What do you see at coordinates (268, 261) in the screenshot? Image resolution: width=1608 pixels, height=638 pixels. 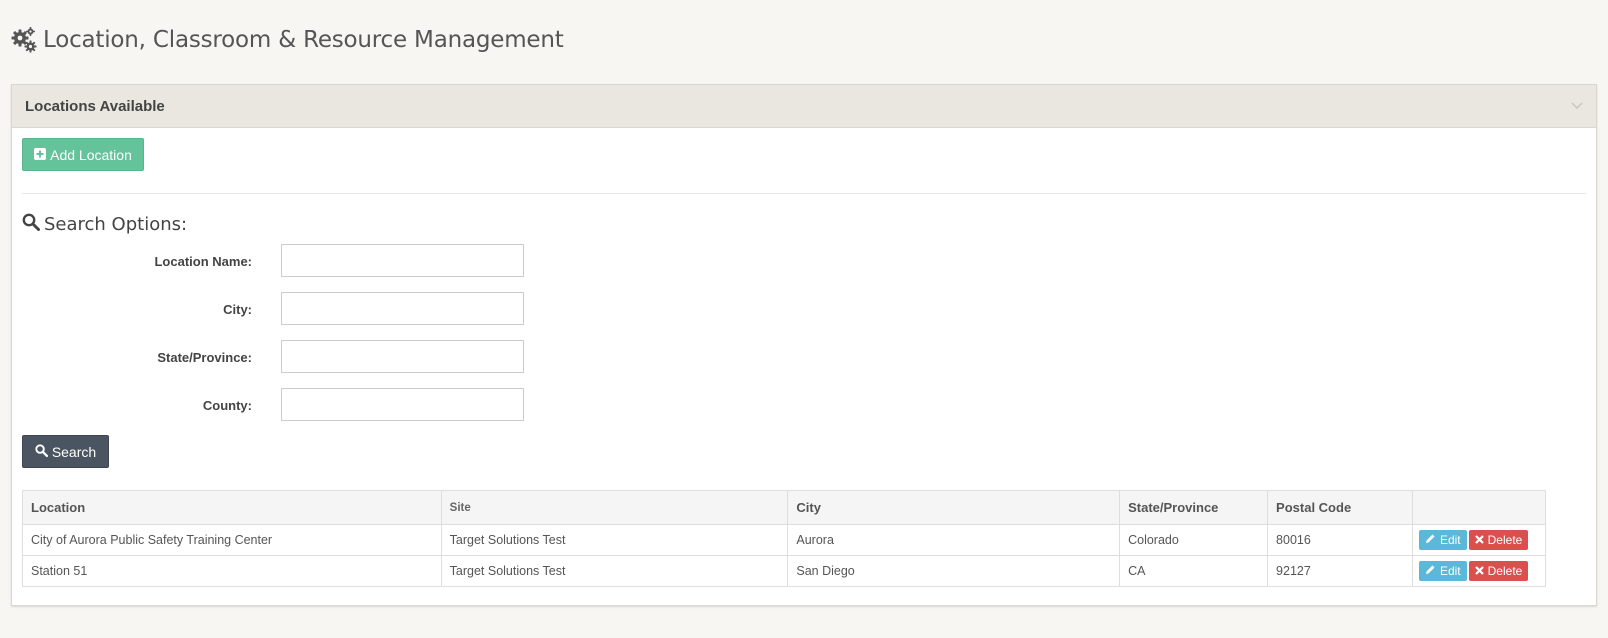 I see `location-name-row: Location Name:` at bounding box center [268, 261].